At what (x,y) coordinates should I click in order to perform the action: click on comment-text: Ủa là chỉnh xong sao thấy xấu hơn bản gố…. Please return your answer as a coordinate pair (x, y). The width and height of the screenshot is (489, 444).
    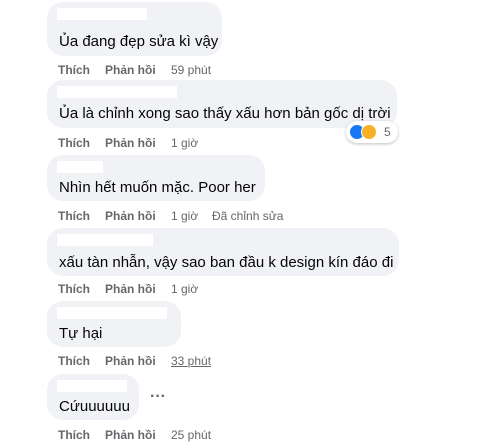
    Looking at the image, I should click on (225, 113).